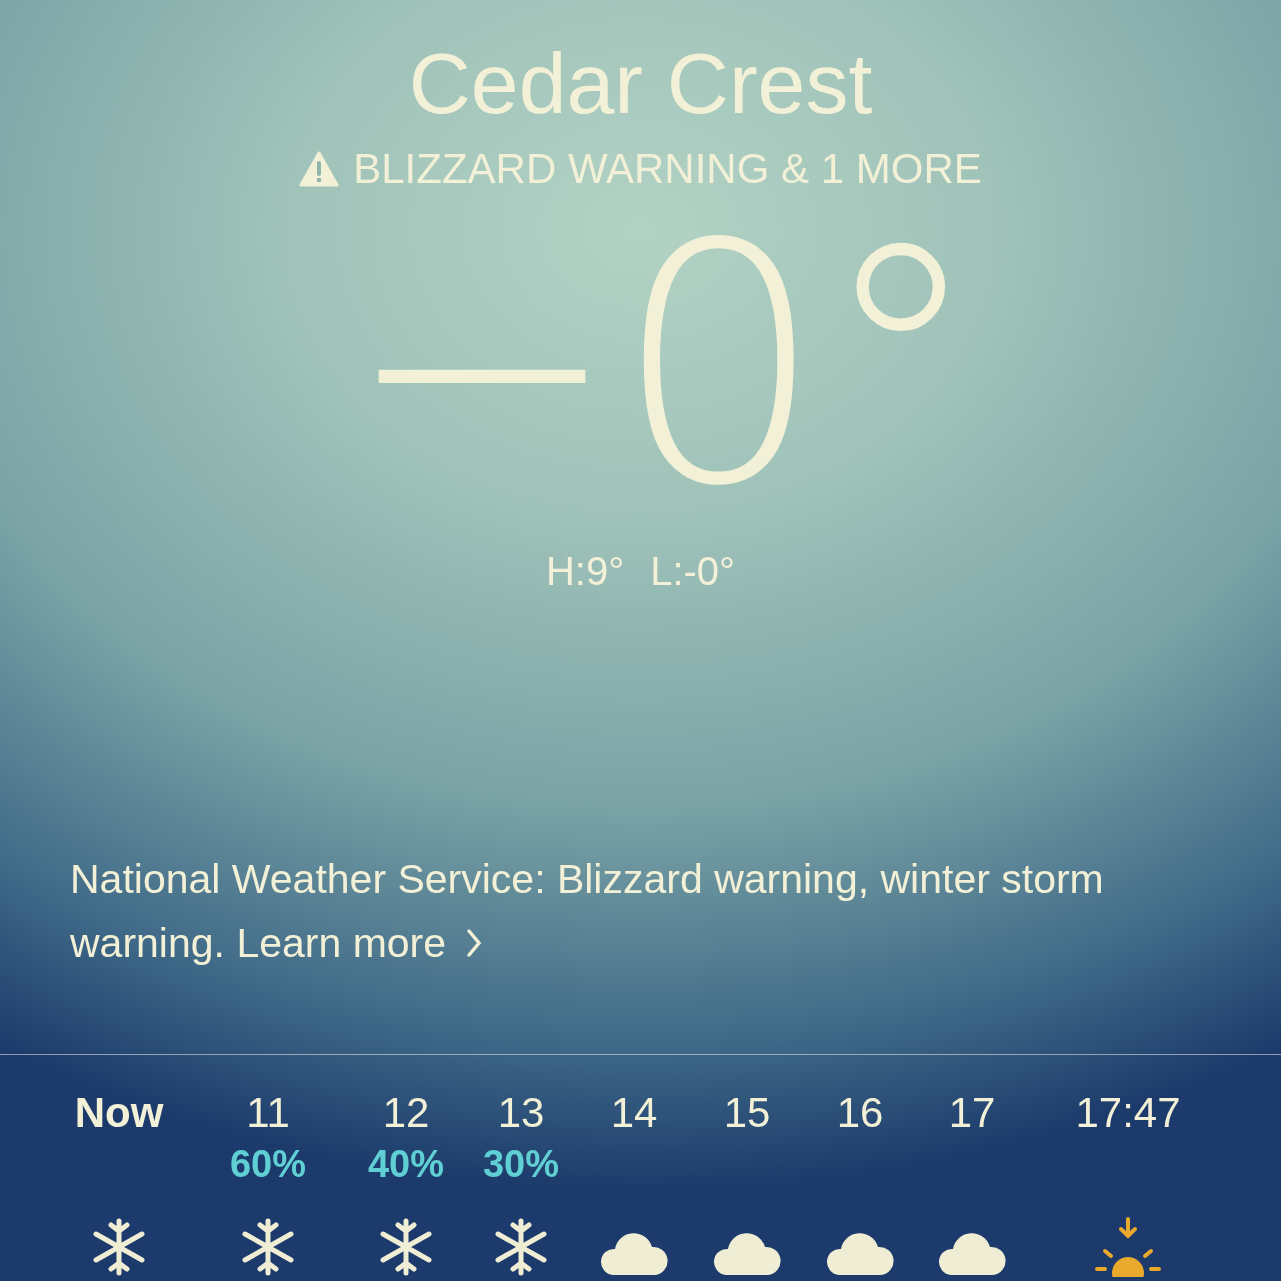 This screenshot has width=1281, height=1281. What do you see at coordinates (406, 1165) in the screenshot?
I see `precipitation-chance: 40%` at bounding box center [406, 1165].